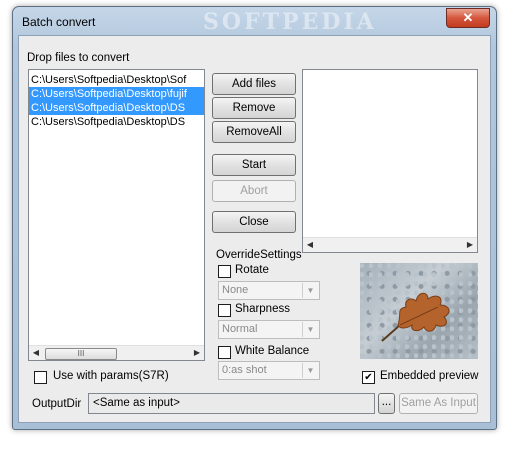  I want to click on close-icon: ✕, so click(468, 17).